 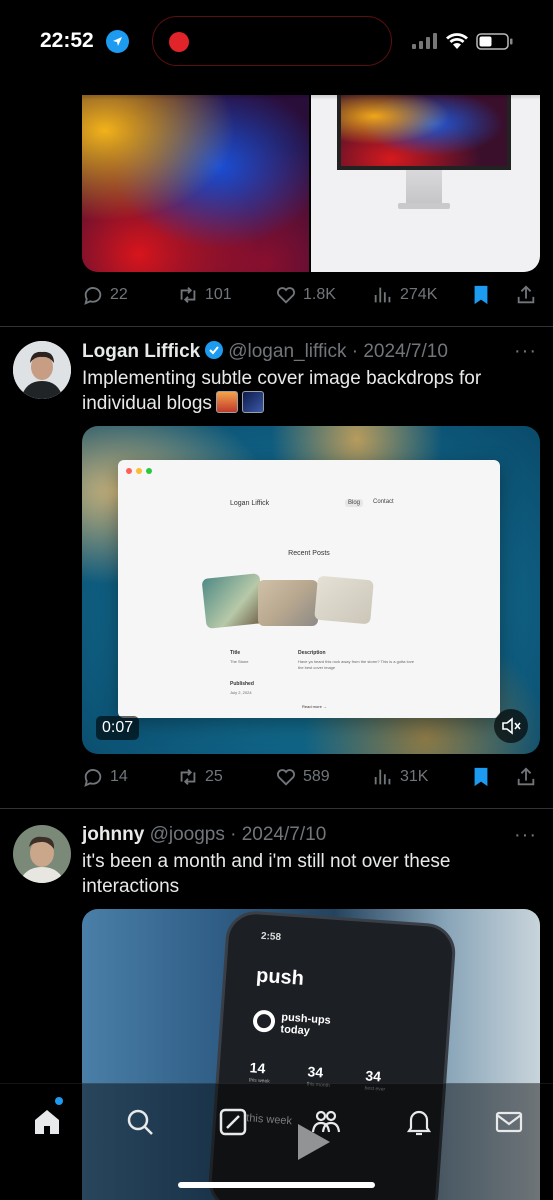 What do you see at coordinates (226, 402) in the screenshot?
I see `sunset-emoji-icon` at bounding box center [226, 402].